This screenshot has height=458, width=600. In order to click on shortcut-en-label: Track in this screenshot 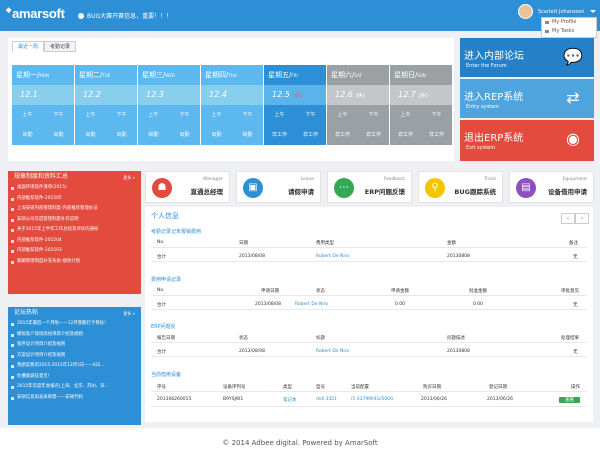, I will do `click(490, 179)`.